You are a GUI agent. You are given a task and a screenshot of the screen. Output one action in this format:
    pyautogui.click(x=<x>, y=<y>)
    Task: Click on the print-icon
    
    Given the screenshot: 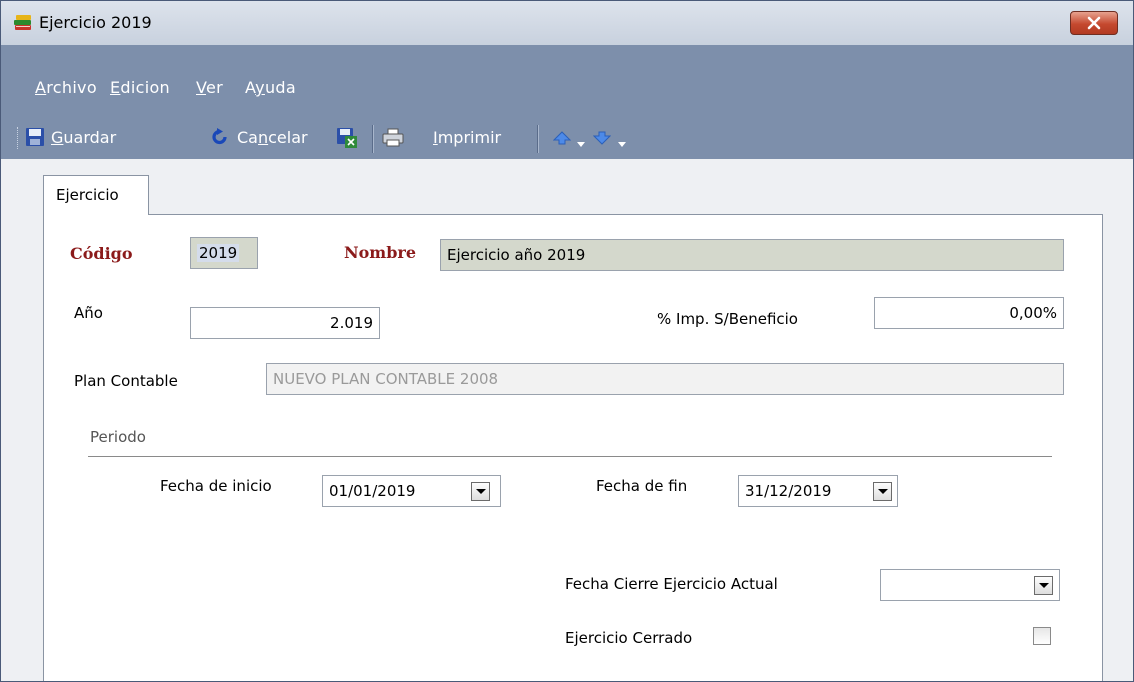 What is the action you would take?
    pyautogui.click(x=393, y=139)
    